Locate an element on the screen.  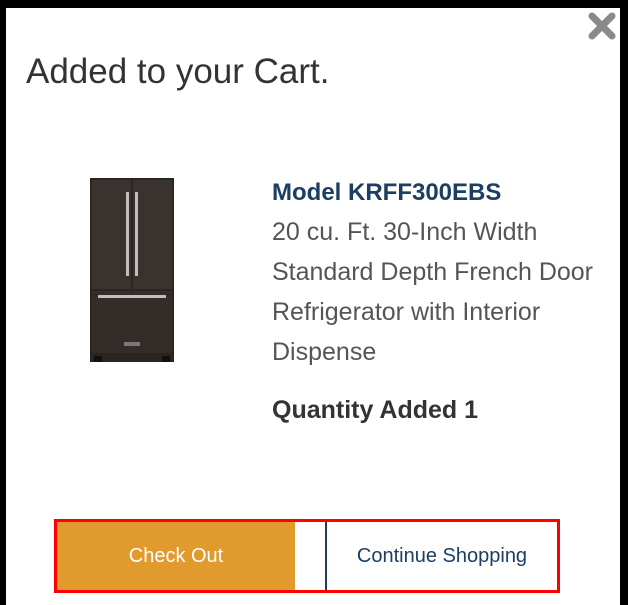
cart-actions: Check Out Continue Shopping is located at coordinates (307, 556).